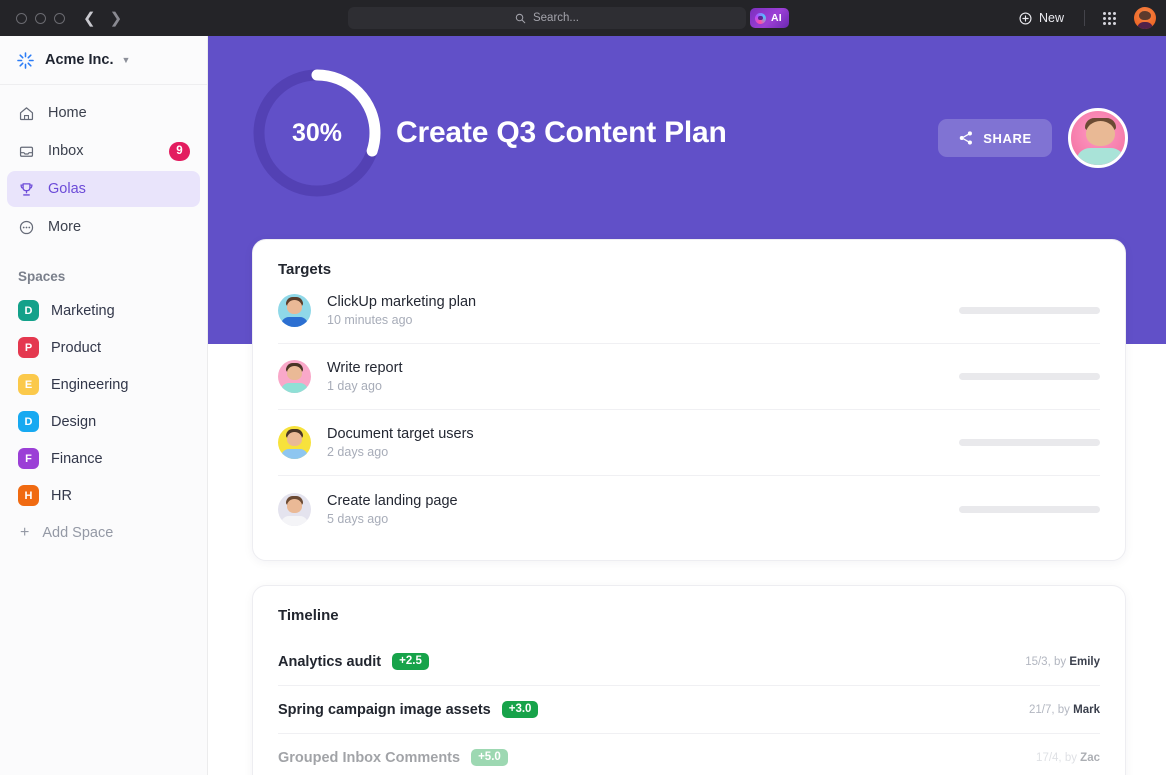 This screenshot has height=775, width=1166. Describe the element at coordinates (308, 615) in the screenshot. I see `timeline-title: Timeline` at that location.